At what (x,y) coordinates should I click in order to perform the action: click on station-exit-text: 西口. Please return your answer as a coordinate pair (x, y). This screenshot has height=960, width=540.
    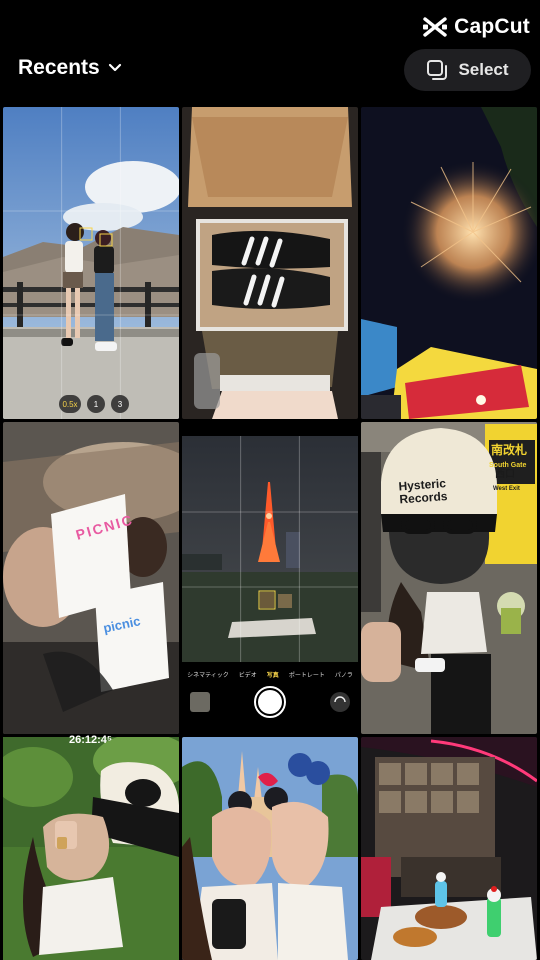
    Looking at the image, I should click on (505, 474).